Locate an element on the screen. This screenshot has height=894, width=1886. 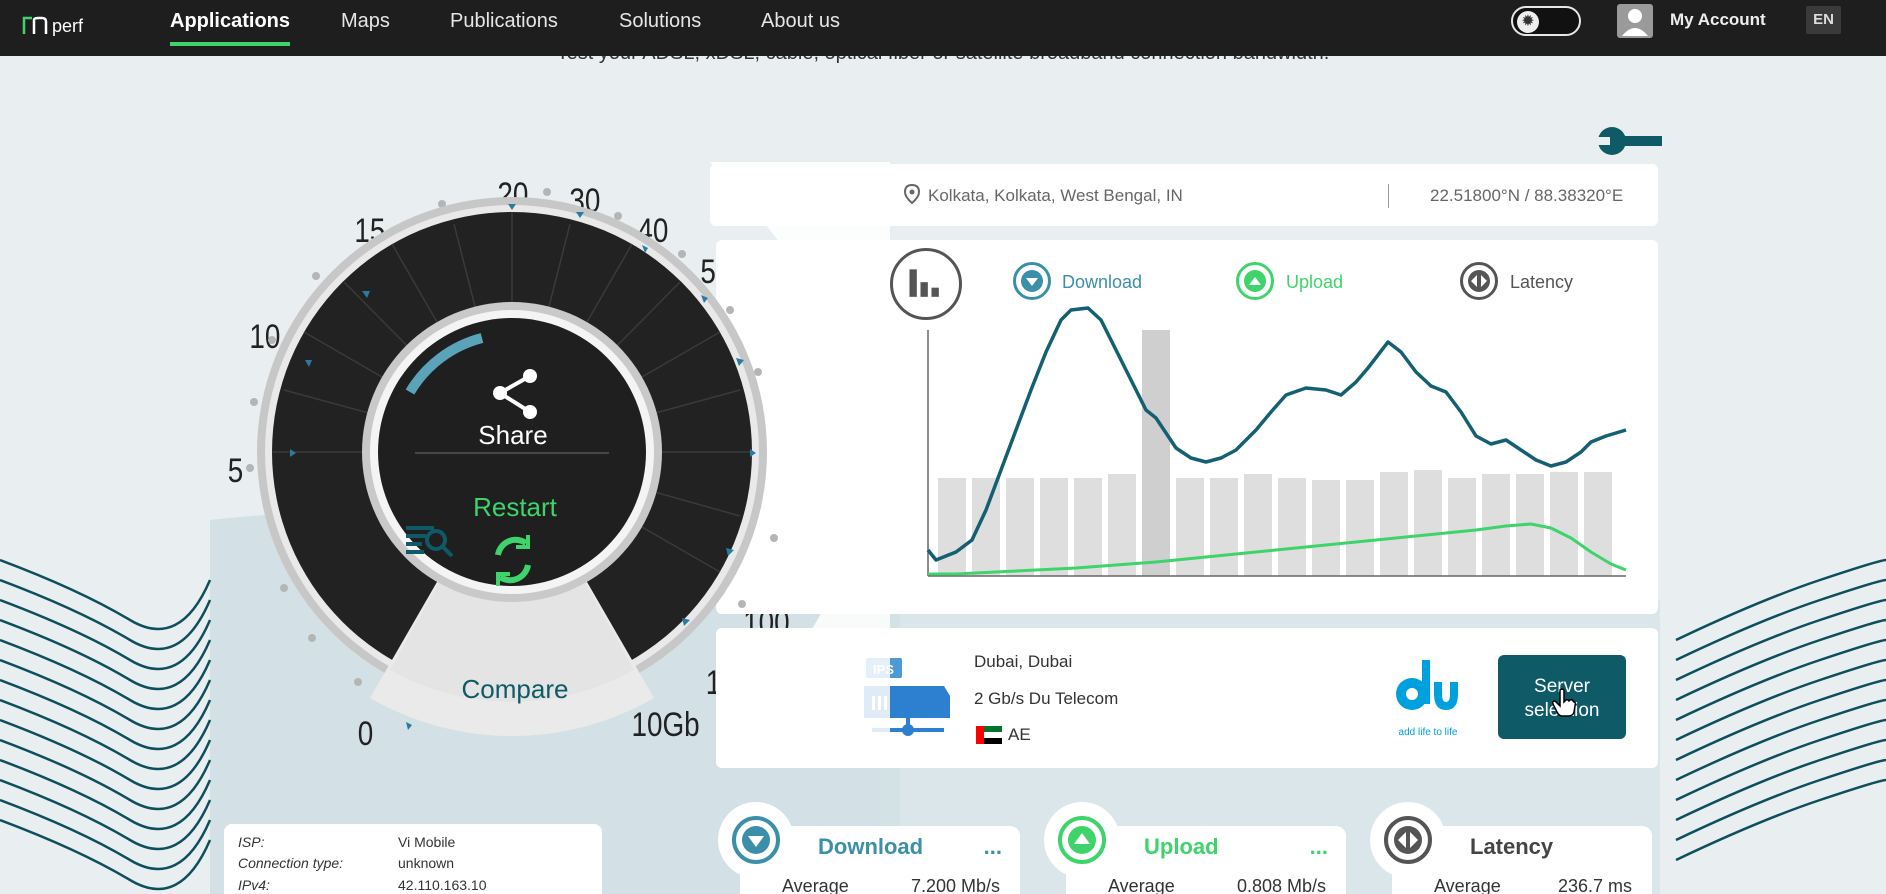
server-provider: 2 Gb/s Du Telecom is located at coordinates (1046, 698).